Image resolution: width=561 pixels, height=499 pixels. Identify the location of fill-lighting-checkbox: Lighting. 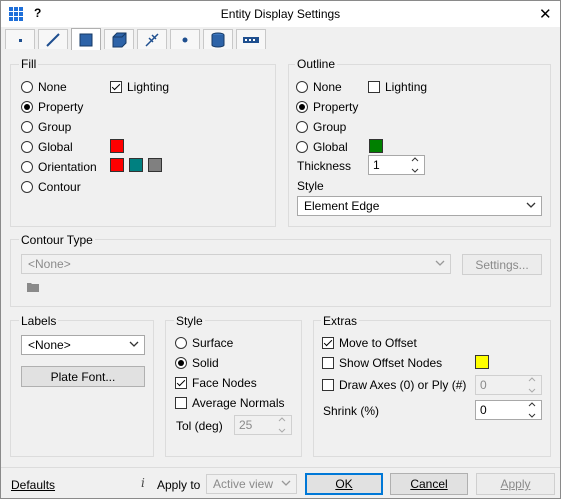
(139, 87).